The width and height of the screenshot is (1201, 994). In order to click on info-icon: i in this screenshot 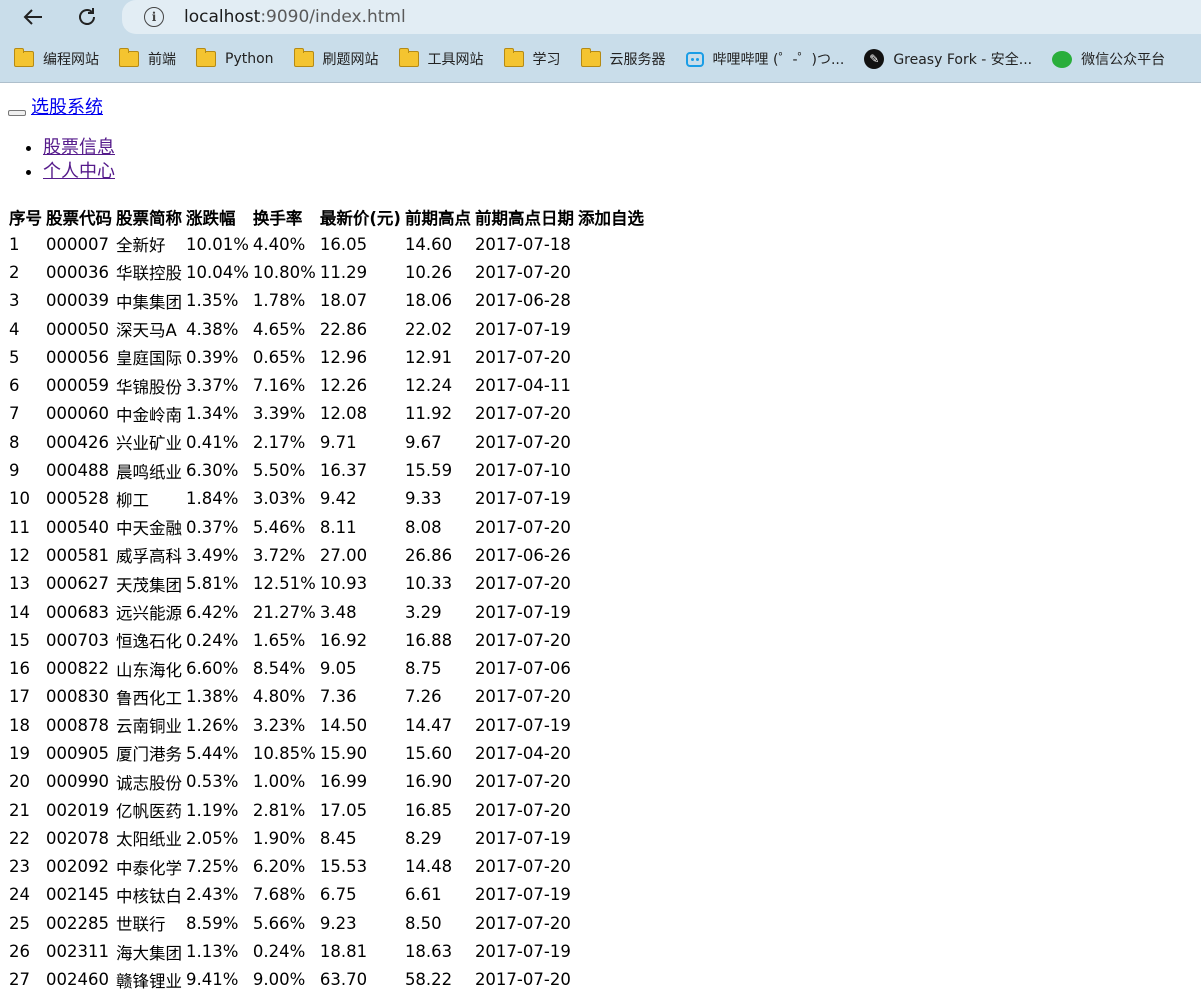, I will do `click(154, 17)`.